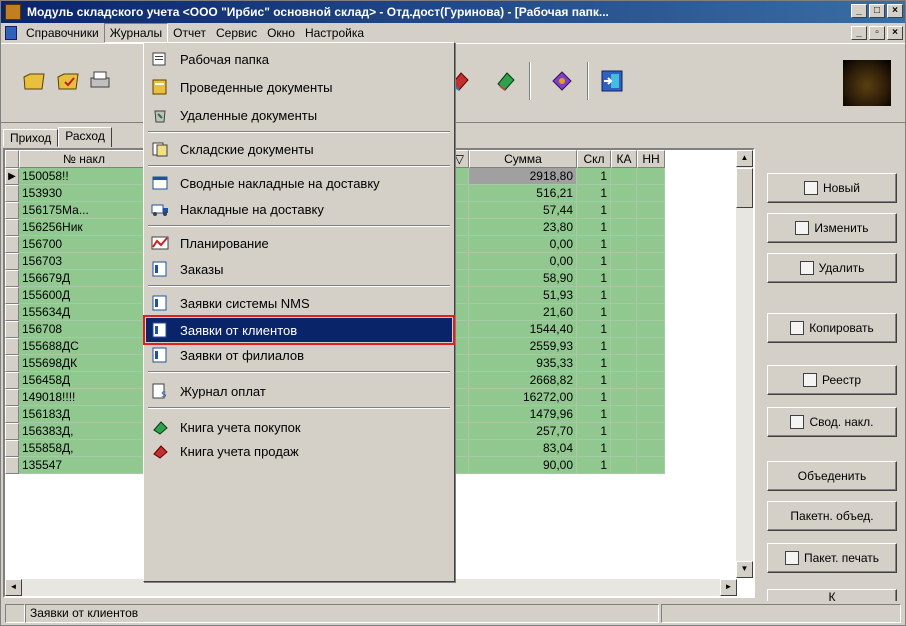  What do you see at coordinates (34, 81) in the screenshot?
I see `open-folder-icon` at bounding box center [34, 81].